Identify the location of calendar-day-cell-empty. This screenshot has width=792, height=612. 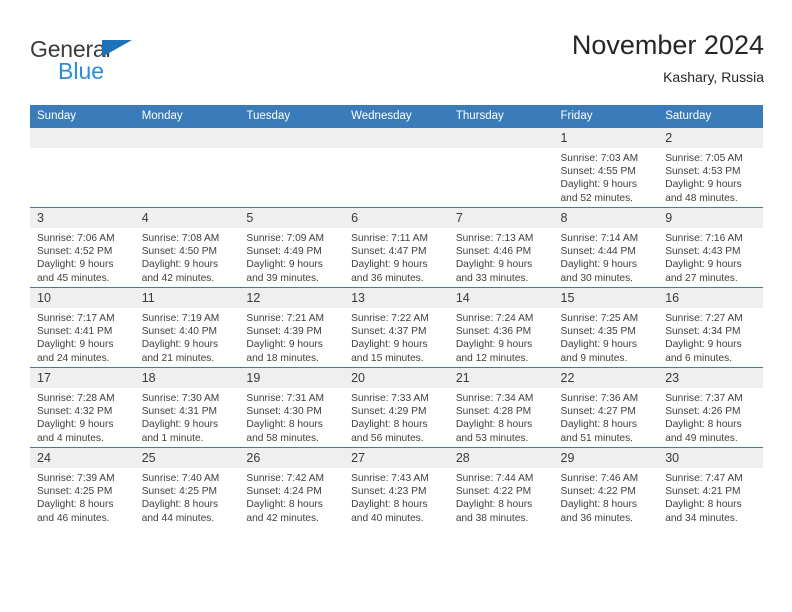
(396, 167).